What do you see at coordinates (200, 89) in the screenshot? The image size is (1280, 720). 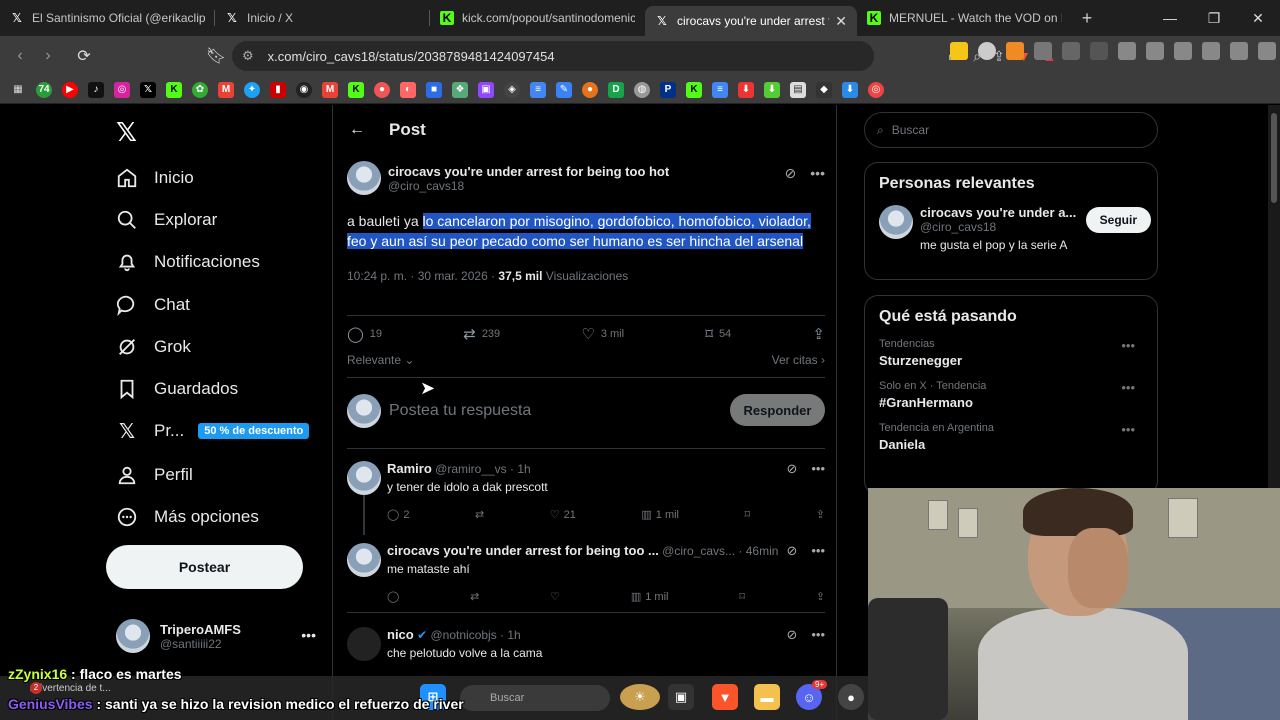 I see `bookmark-icon: ✿` at bounding box center [200, 89].